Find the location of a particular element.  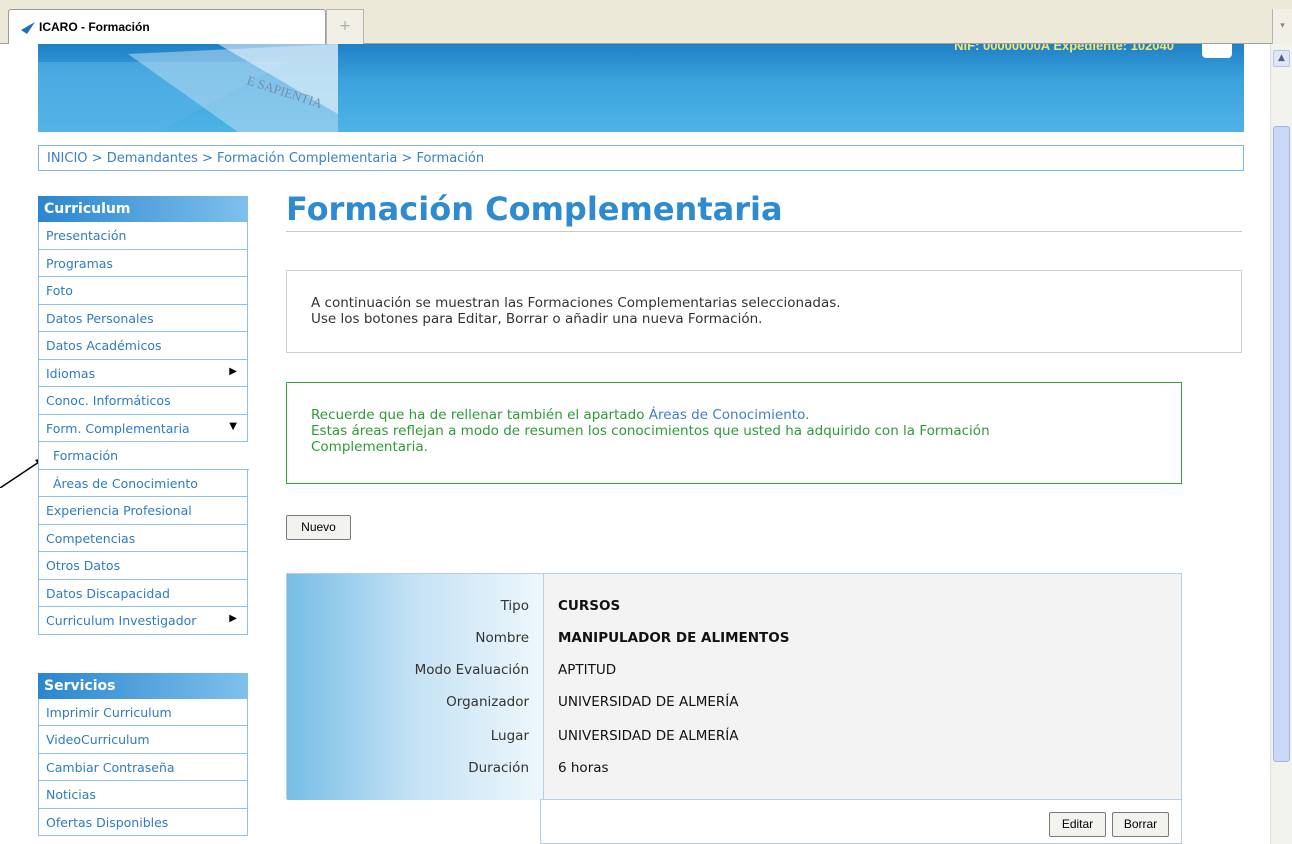

detail-label-lugar: Lugar is located at coordinates (509, 736).